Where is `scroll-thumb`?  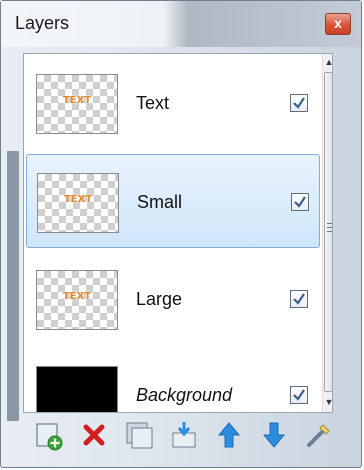
scroll-thumb is located at coordinates (328, 232).